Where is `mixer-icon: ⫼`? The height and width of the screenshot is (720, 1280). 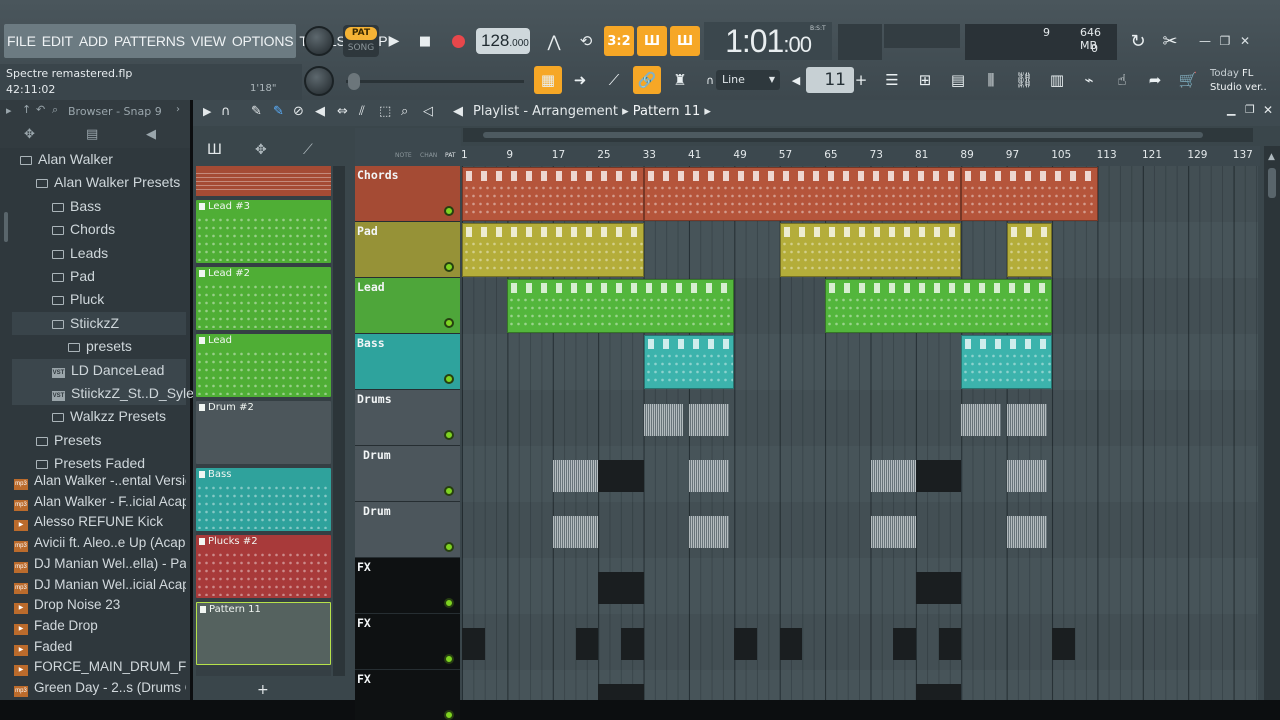
mixer-icon: ⫼ is located at coordinates (991, 80).